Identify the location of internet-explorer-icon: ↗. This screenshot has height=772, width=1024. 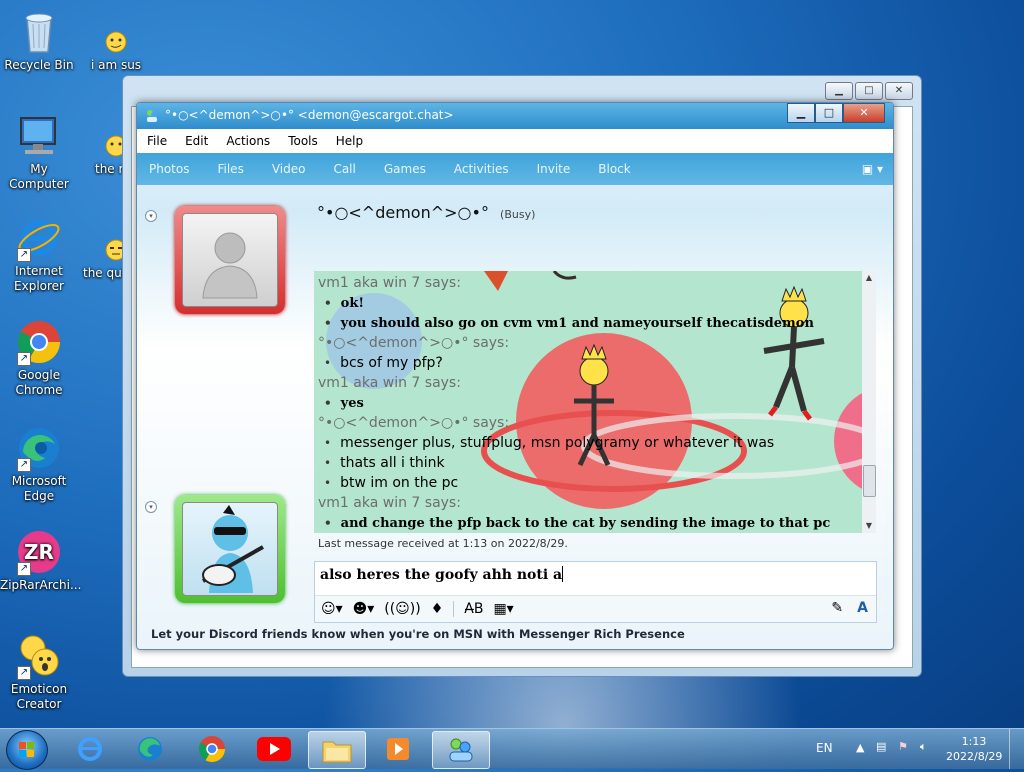
(39, 238).